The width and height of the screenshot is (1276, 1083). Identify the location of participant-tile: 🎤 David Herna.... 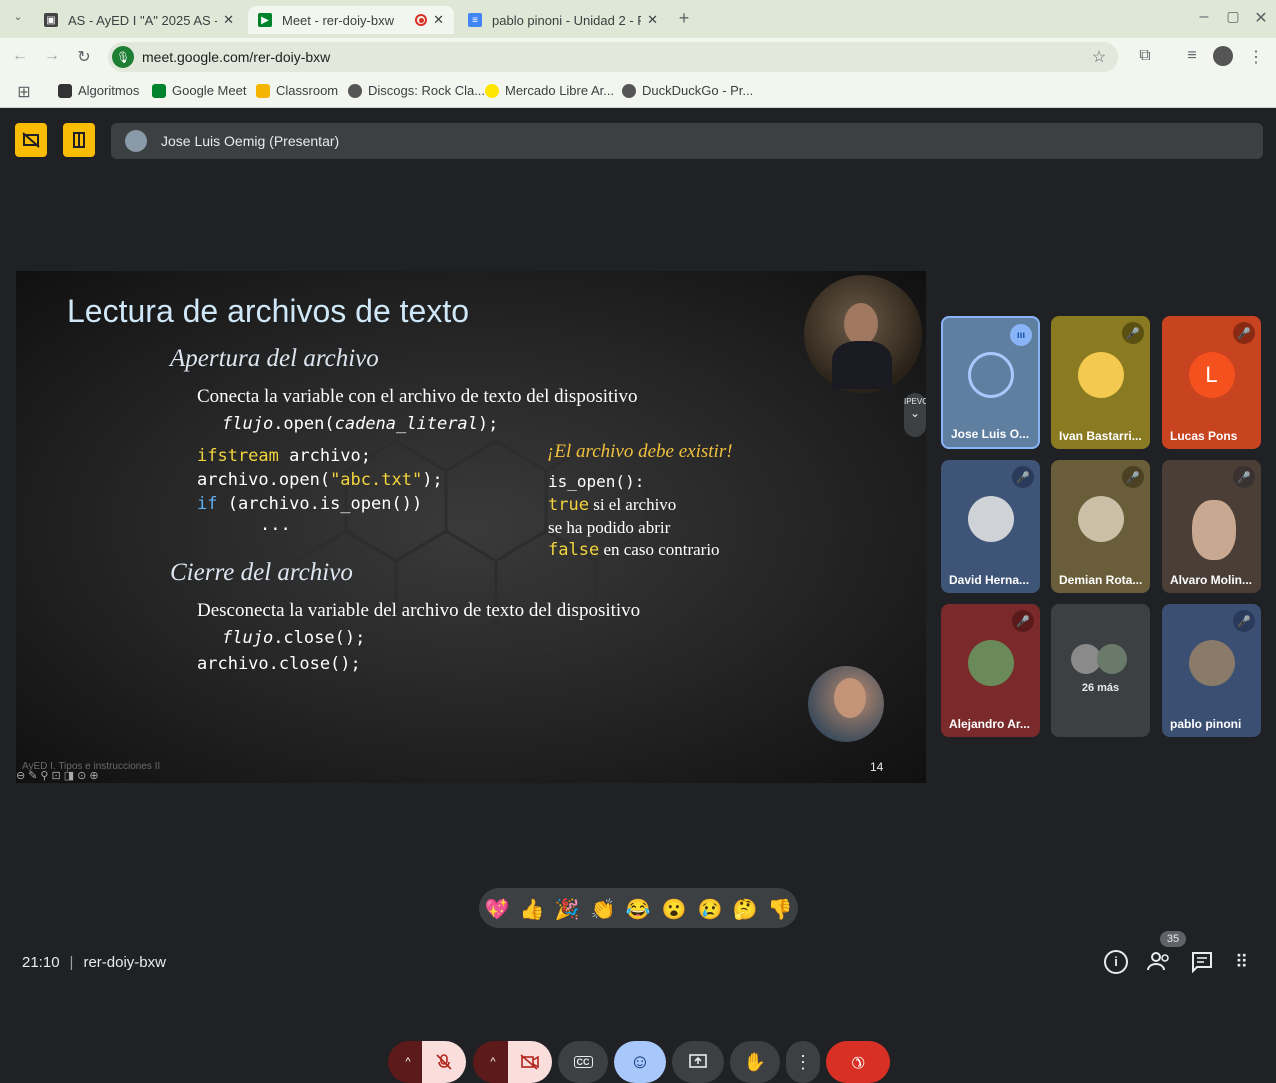
(990, 526).